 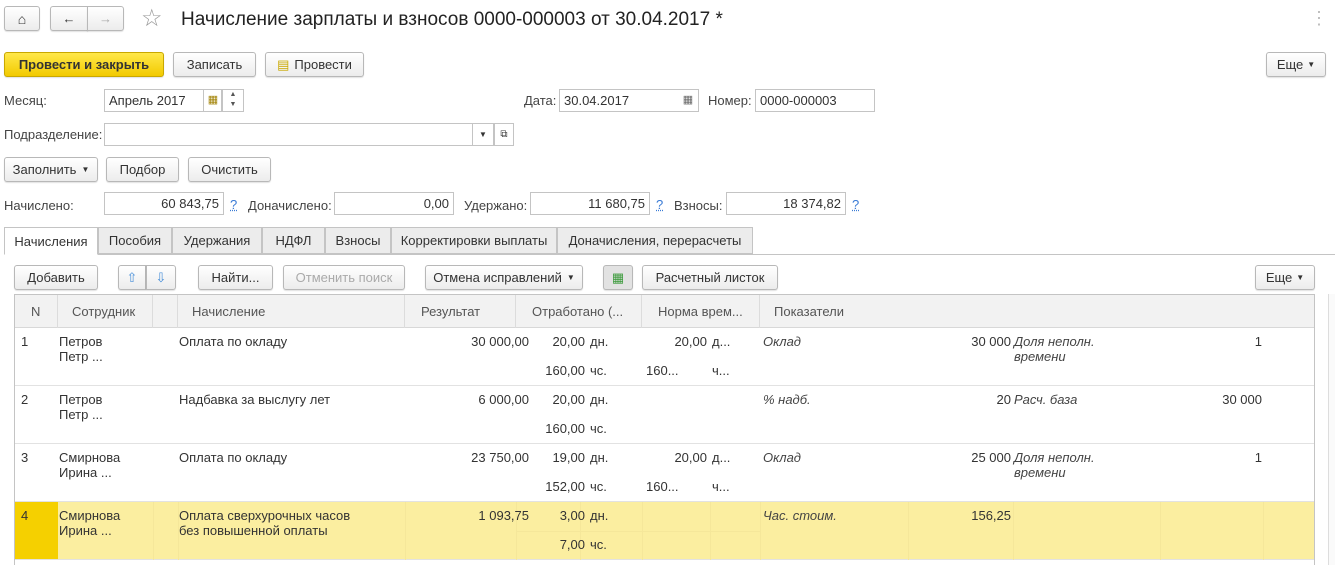 I want to click on cell-pv1: 20, so click(x=1003, y=399).